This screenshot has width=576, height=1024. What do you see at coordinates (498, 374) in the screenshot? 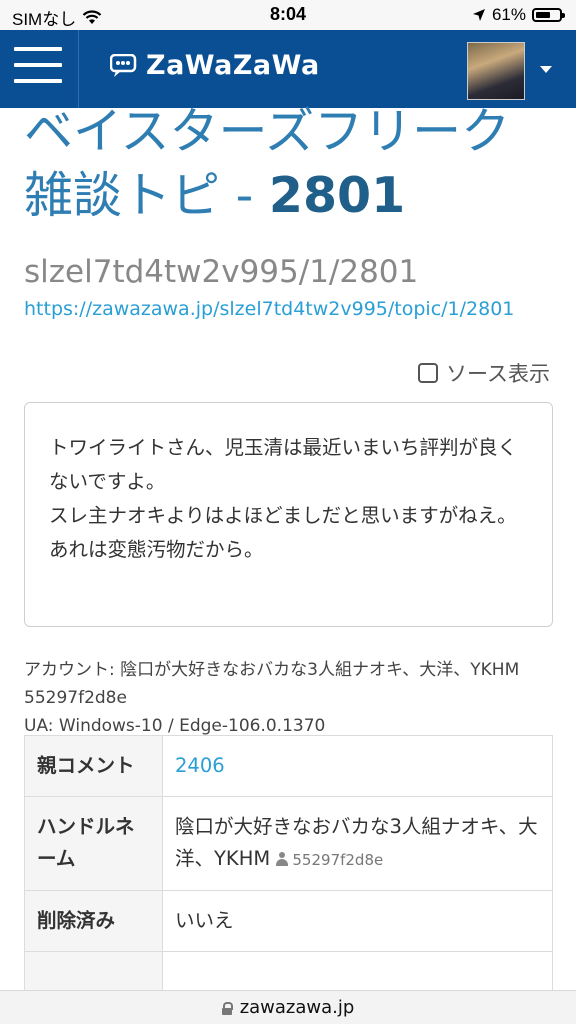
I see `source-toggle-label: ソース表示` at bounding box center [498, 374].